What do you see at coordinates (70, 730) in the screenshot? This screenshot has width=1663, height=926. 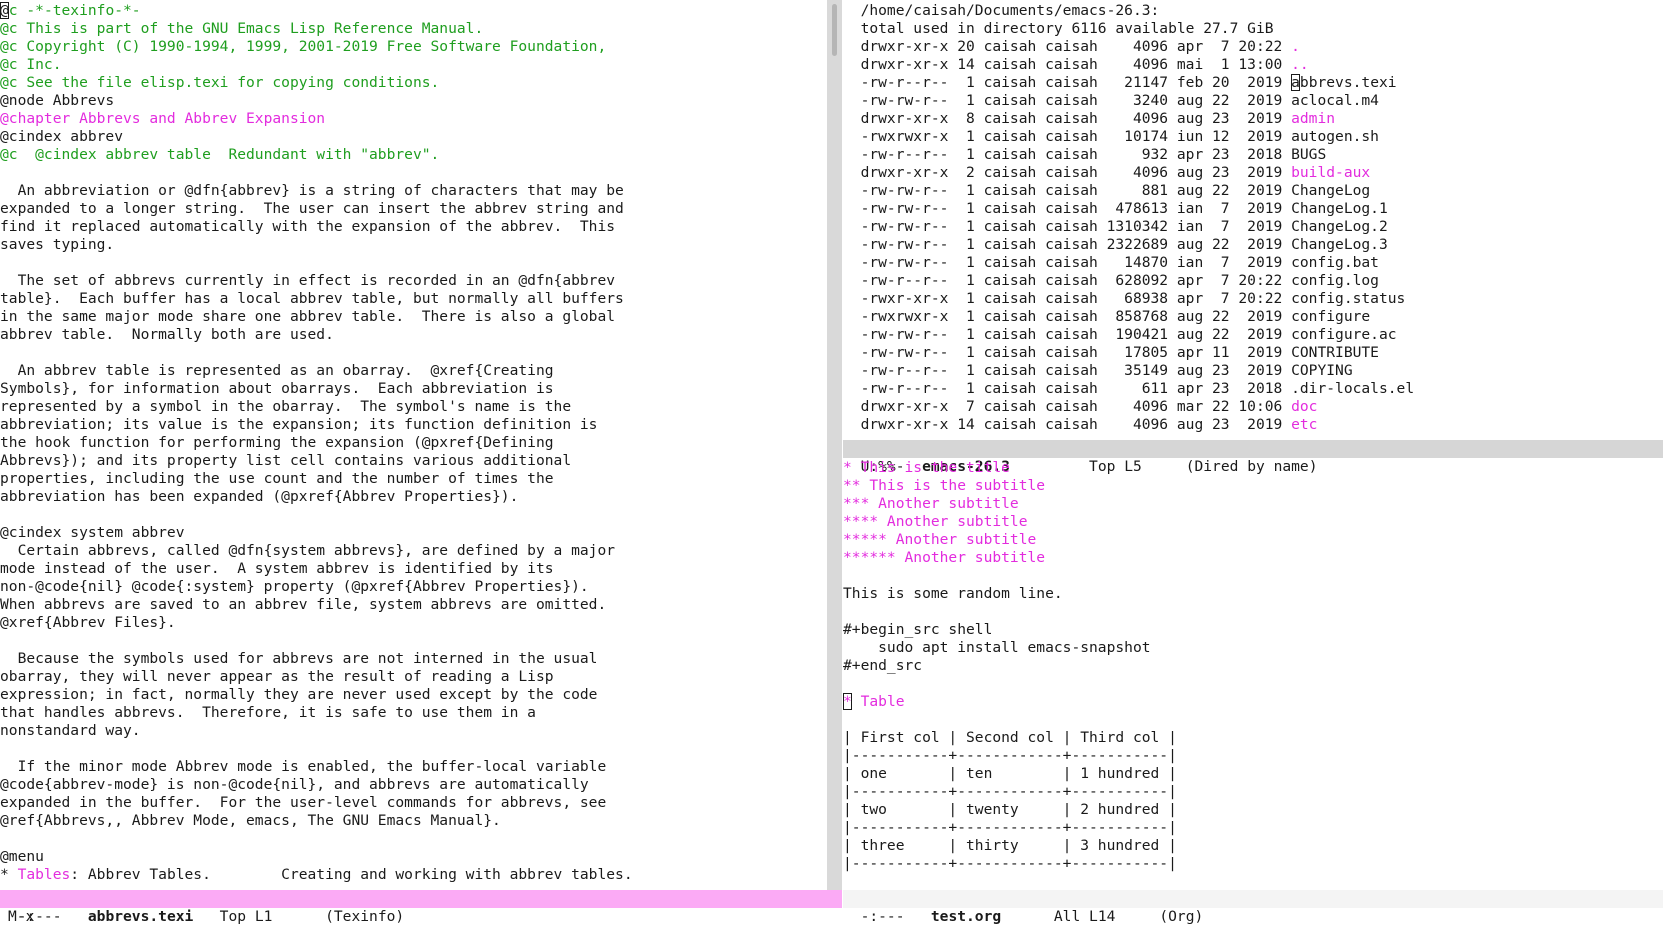 I see `texinfo-text: nonstandard way.` at bounding box center [70, 730].